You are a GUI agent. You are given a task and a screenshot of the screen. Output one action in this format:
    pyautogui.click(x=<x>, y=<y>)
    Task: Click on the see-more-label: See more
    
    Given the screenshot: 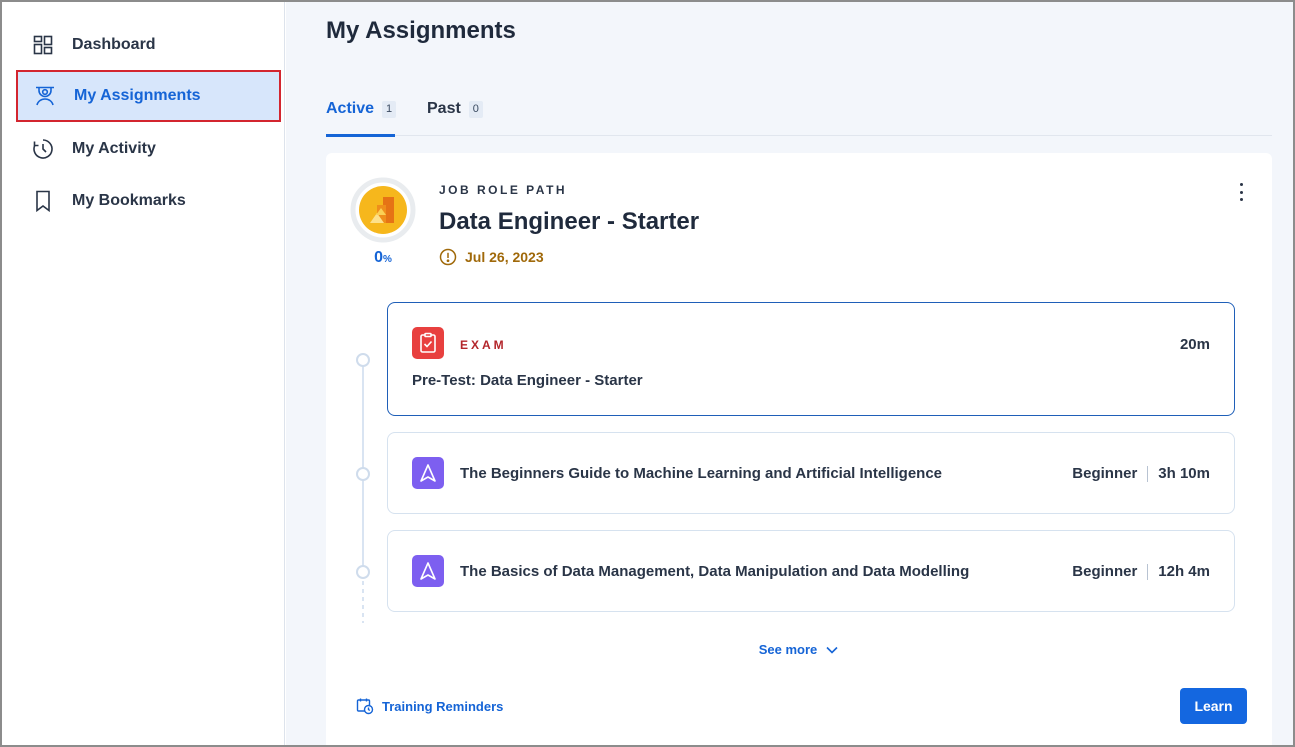 What is the action you would take?
    pyautogui.click(x=788, y=649)
    